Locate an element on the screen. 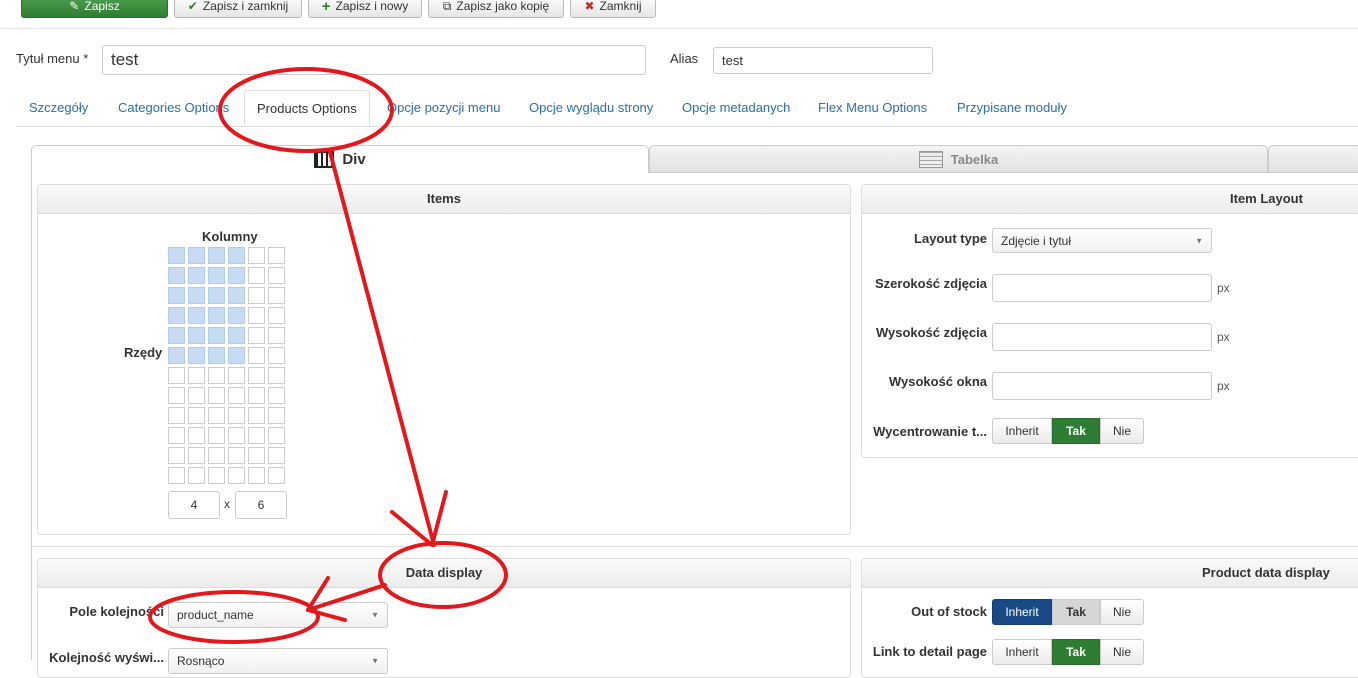  close-button: ✖ Zamknij is located at coordinates (613, 9).